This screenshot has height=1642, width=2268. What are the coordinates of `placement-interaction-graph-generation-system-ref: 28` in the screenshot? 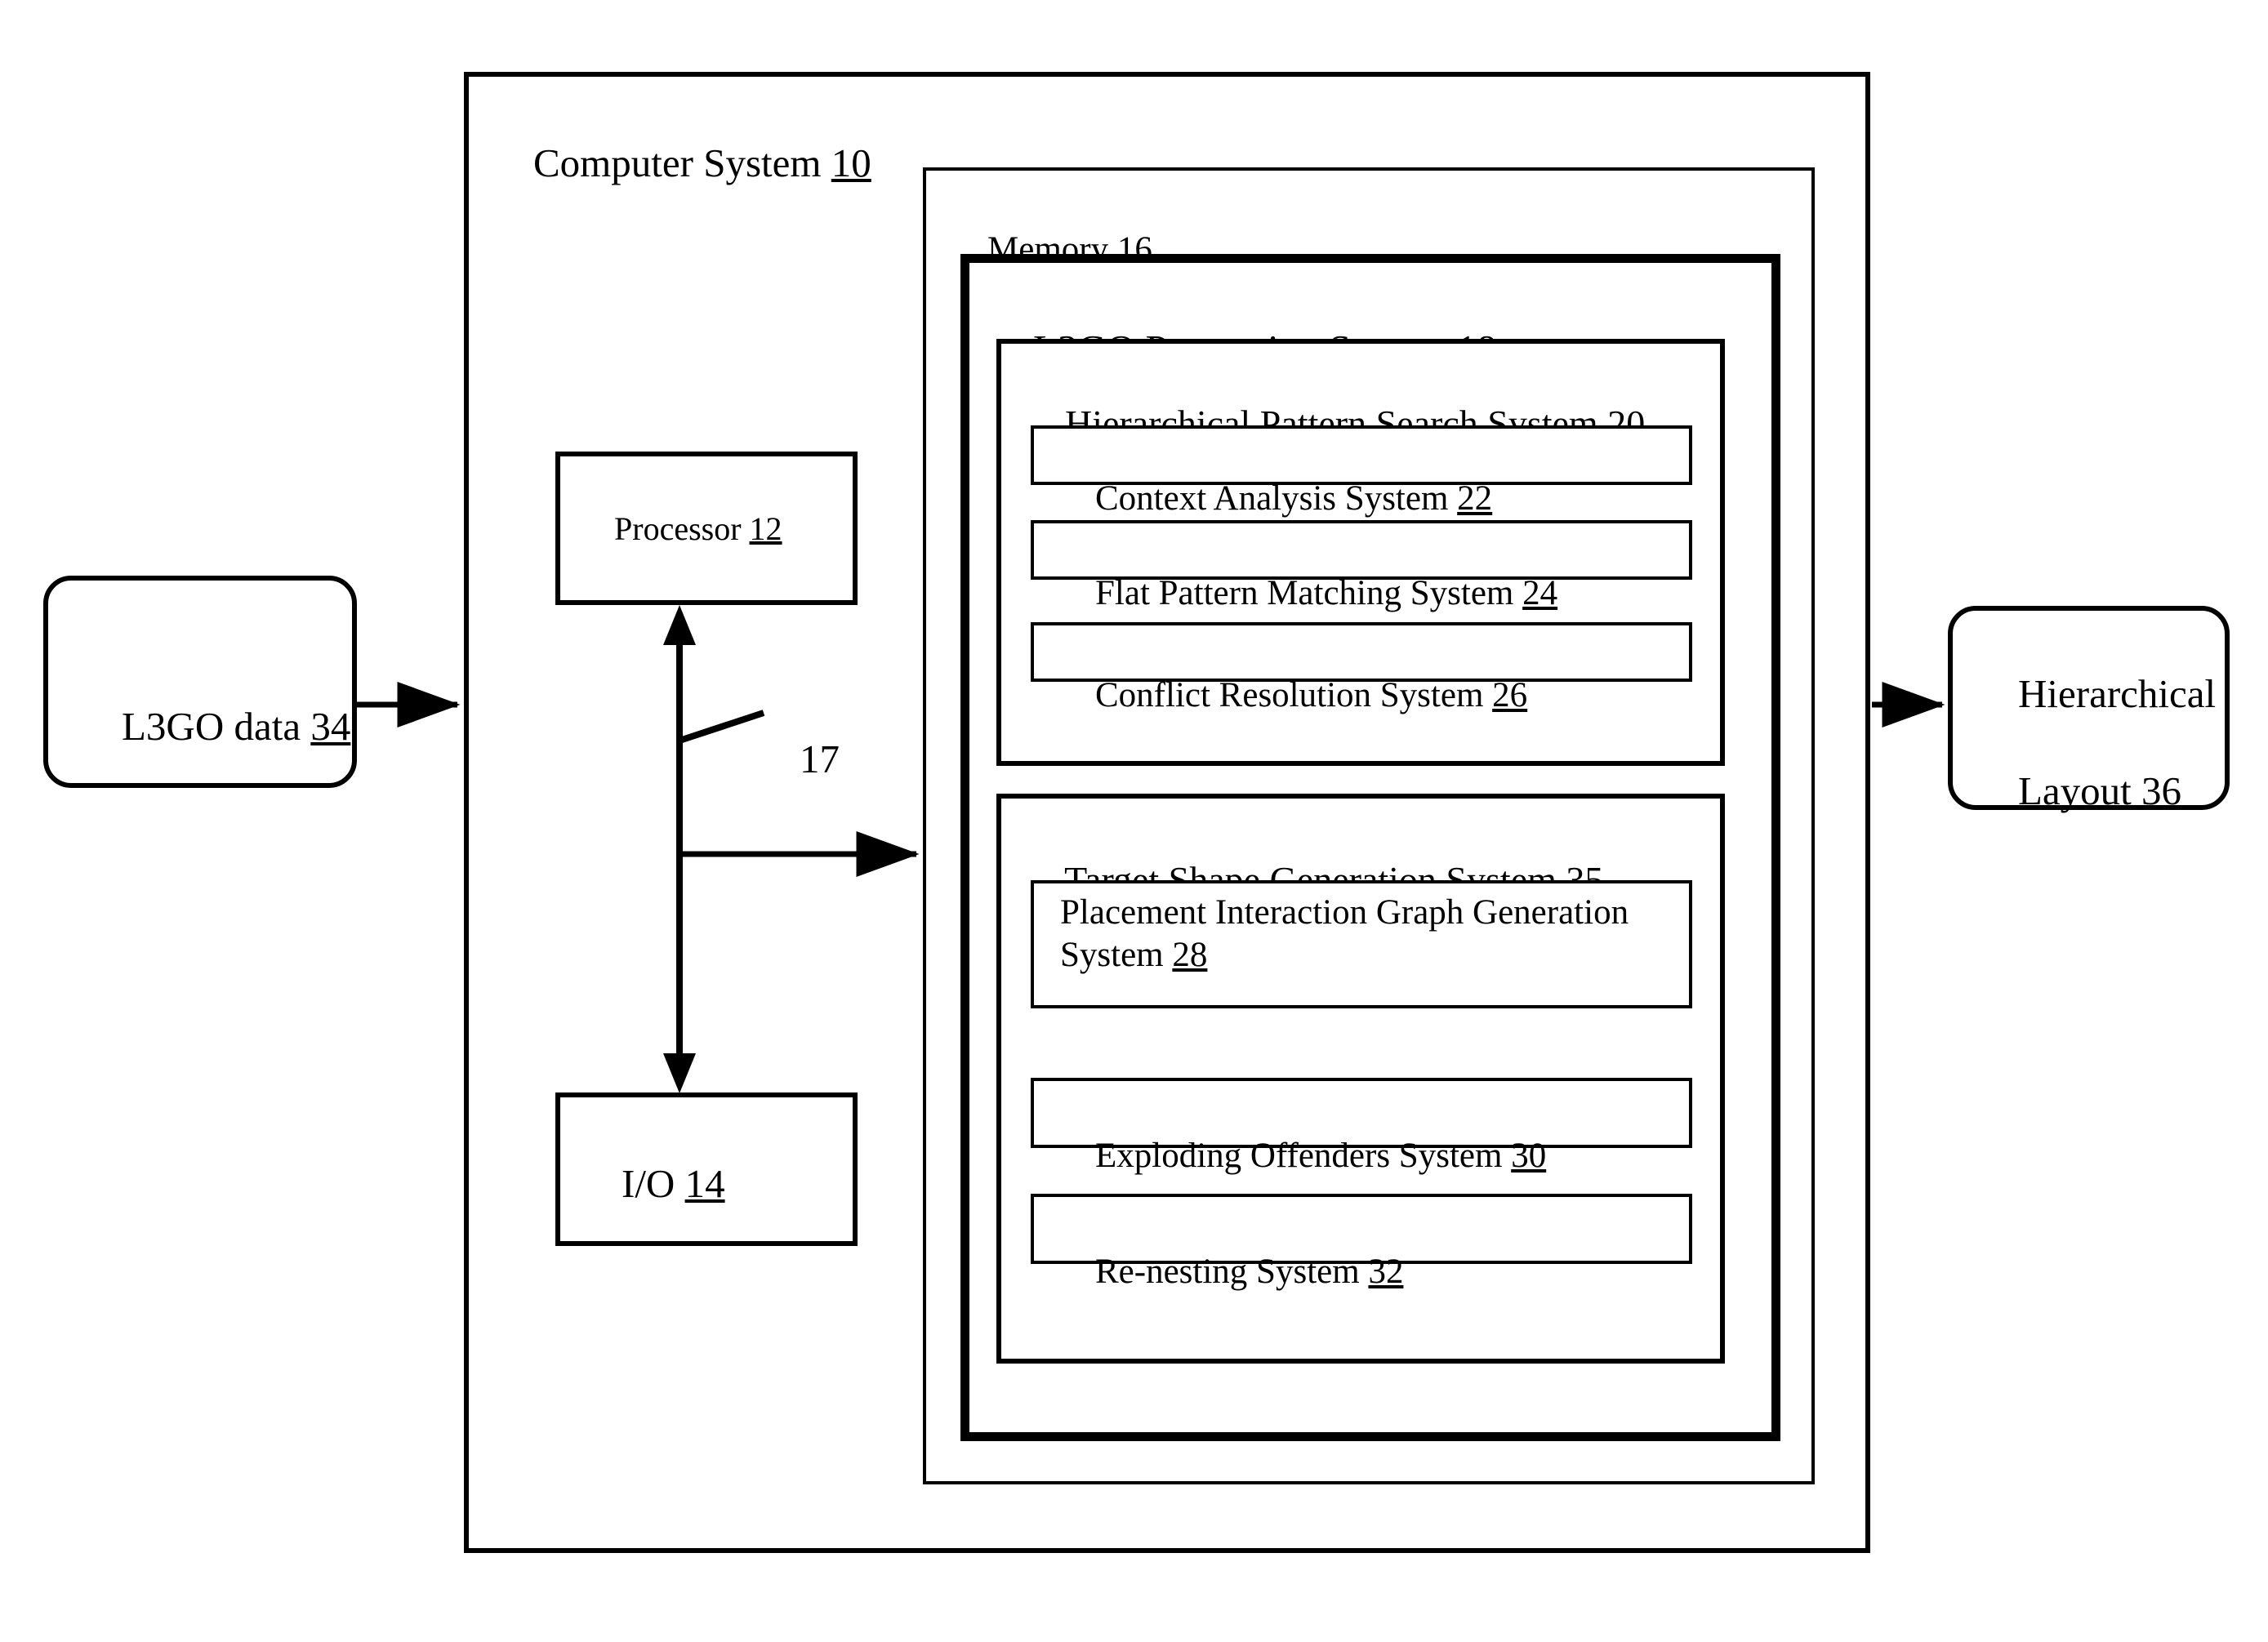 It's located at (1190, 955).